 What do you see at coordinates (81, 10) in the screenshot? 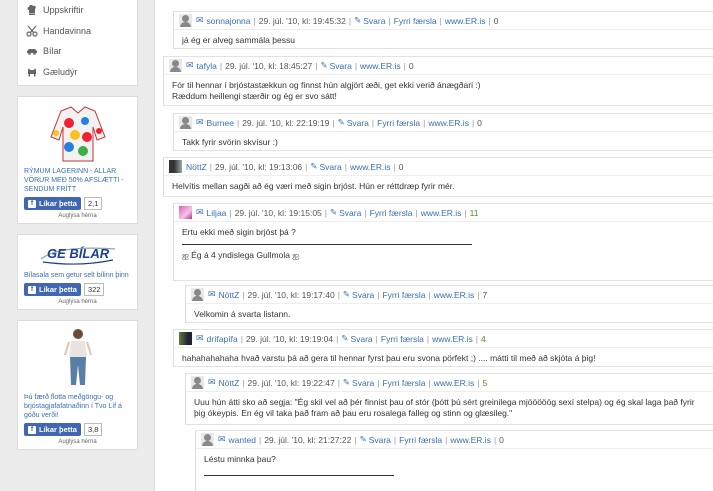
I see `menu-item-uppskriftir: Uppskriftir` at bounding box center [81, 10].